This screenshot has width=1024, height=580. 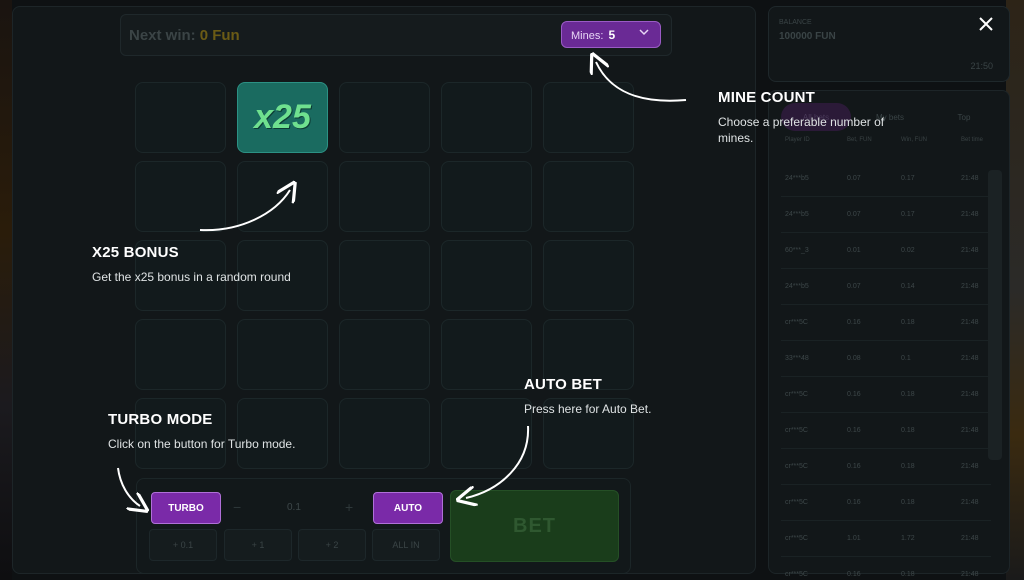 I want to click on bet-amount-input: 0.1, so click(x=294, y=507).